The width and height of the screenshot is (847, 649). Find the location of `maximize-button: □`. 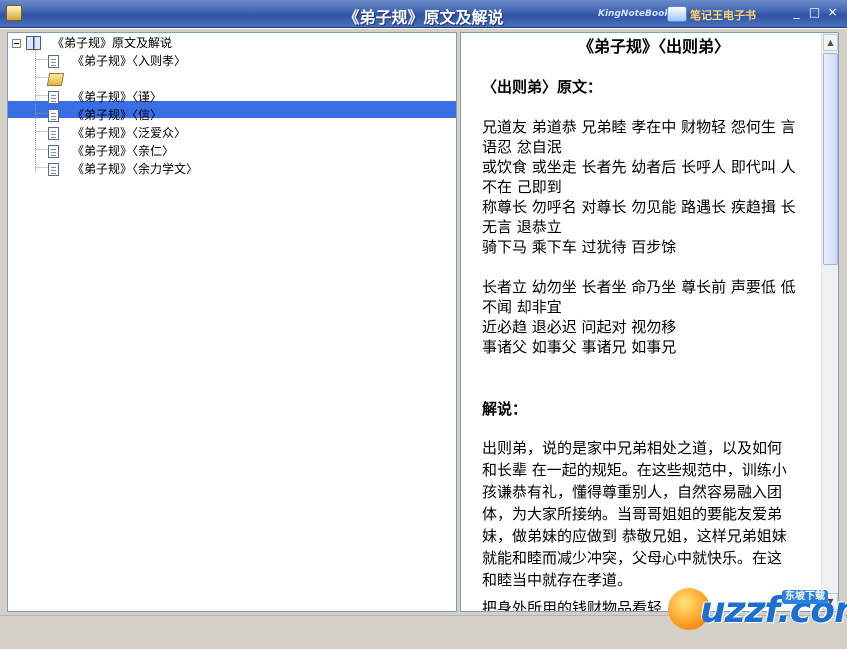

maximize-button: □ is located at coordinates (814, 12).